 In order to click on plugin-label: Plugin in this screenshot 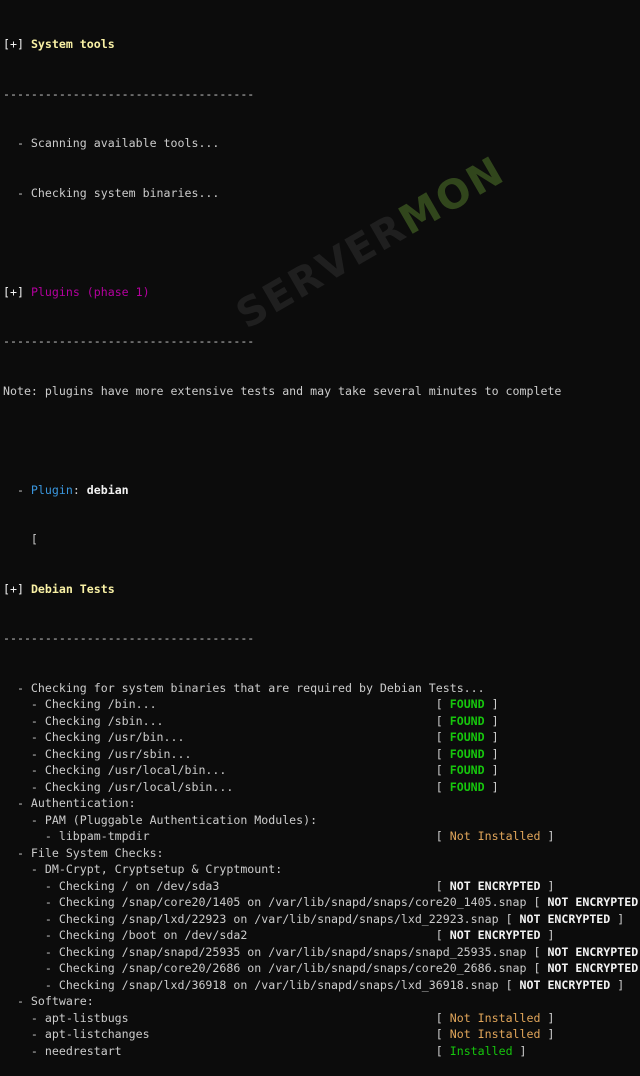, I will do `click(51, 489)`.